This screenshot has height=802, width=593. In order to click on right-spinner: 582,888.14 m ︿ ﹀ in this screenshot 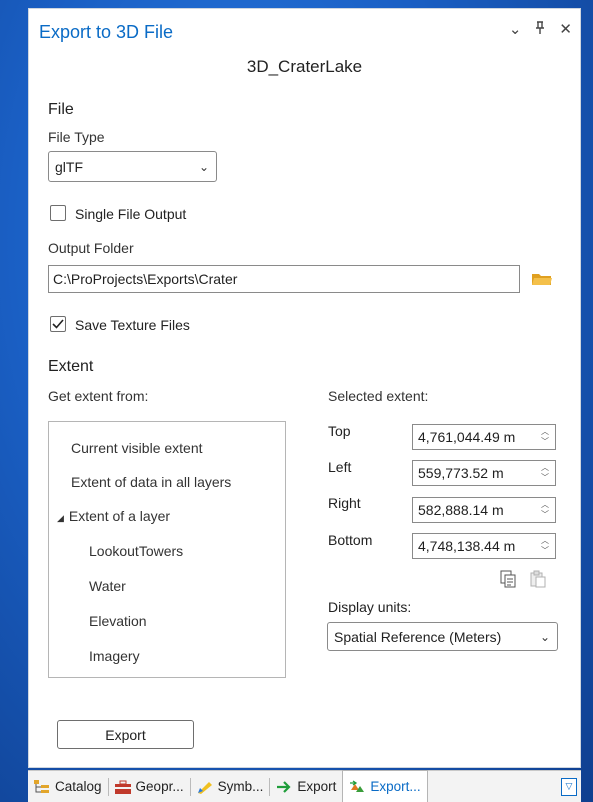, I will do `click(484, 510)`.